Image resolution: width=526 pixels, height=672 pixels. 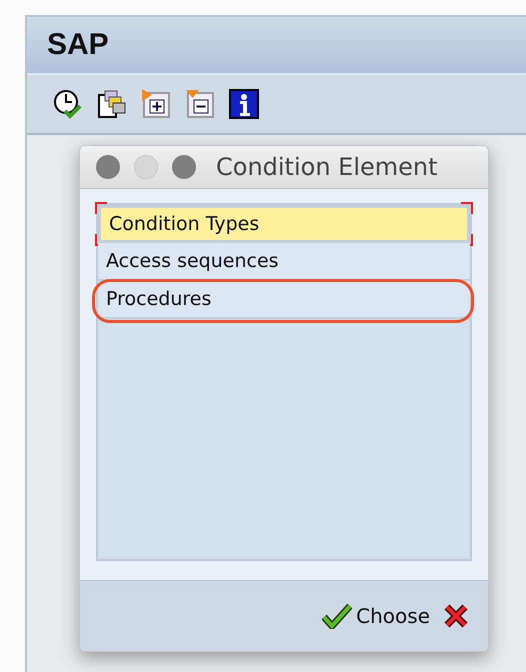 I want to click on list-item: Access sequences, so click(x=284, y=262).